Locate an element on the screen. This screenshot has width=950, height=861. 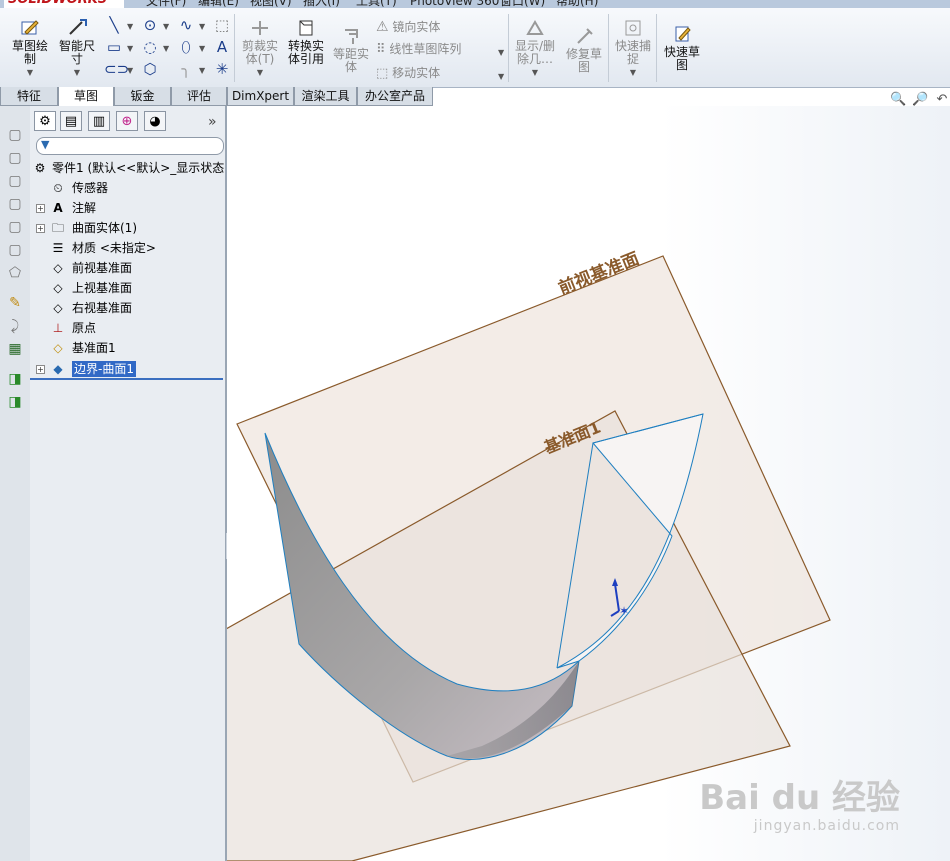
smart-dimension-button: 智能尺 寸 ▼ is located at coordinates (77, 48).